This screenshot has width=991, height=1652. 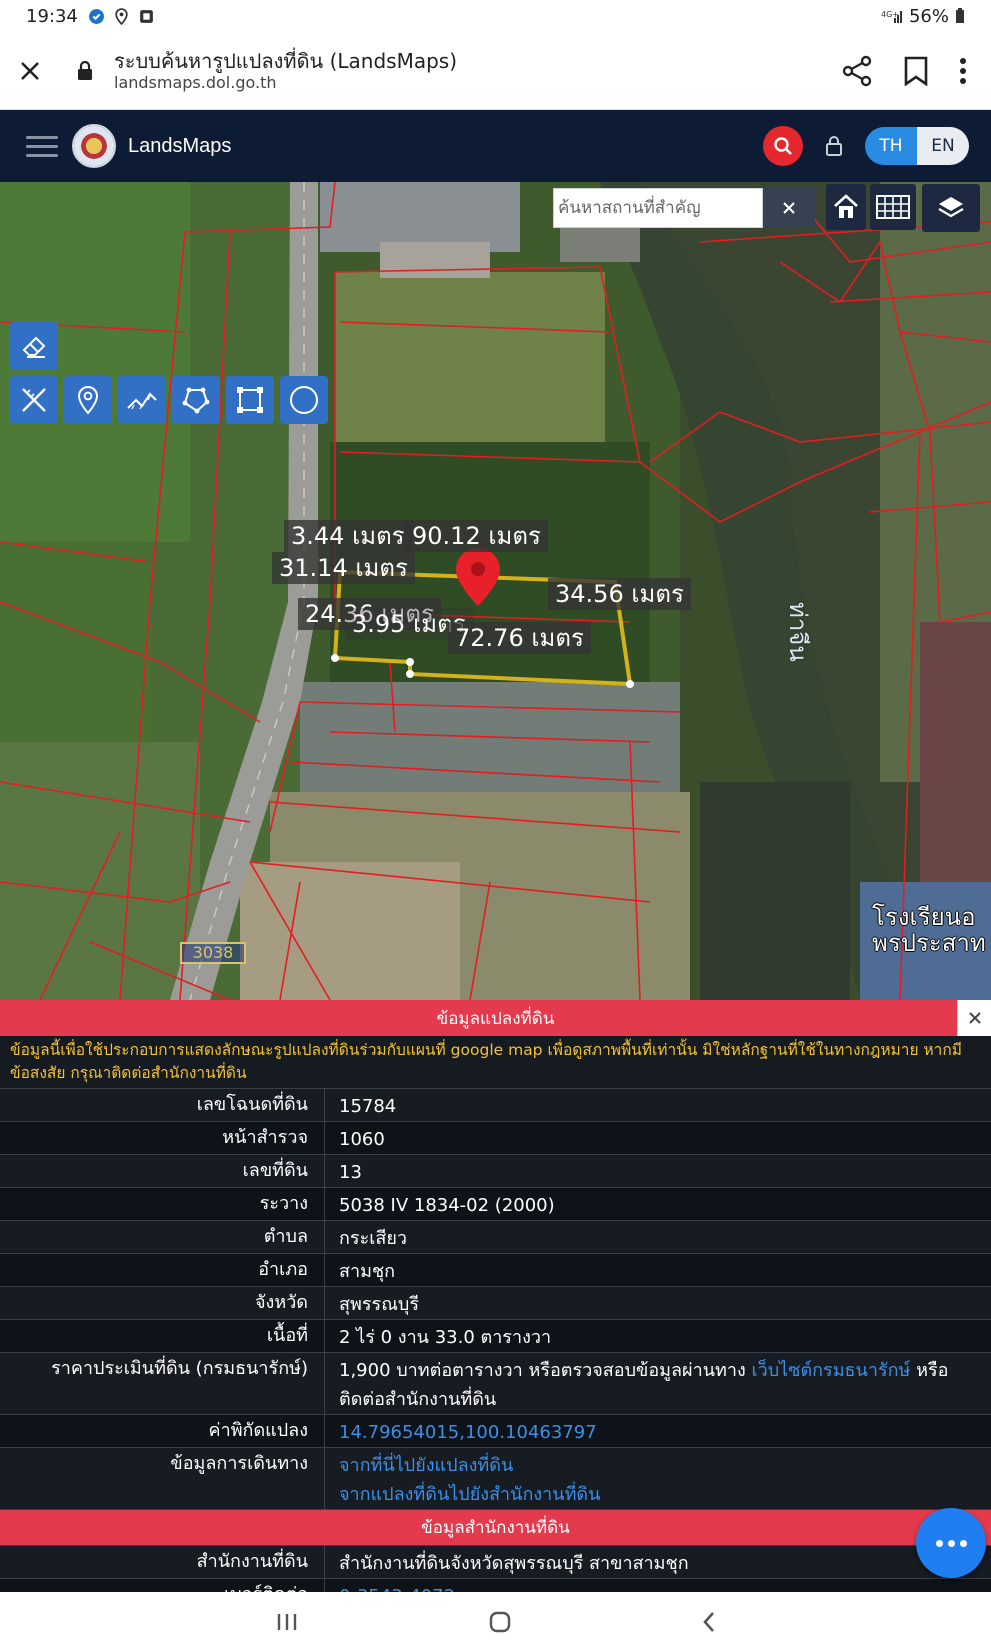 I want to click on table-row: เลขโฉนดที่ดิน 15784, so click(x=495, y=1104).